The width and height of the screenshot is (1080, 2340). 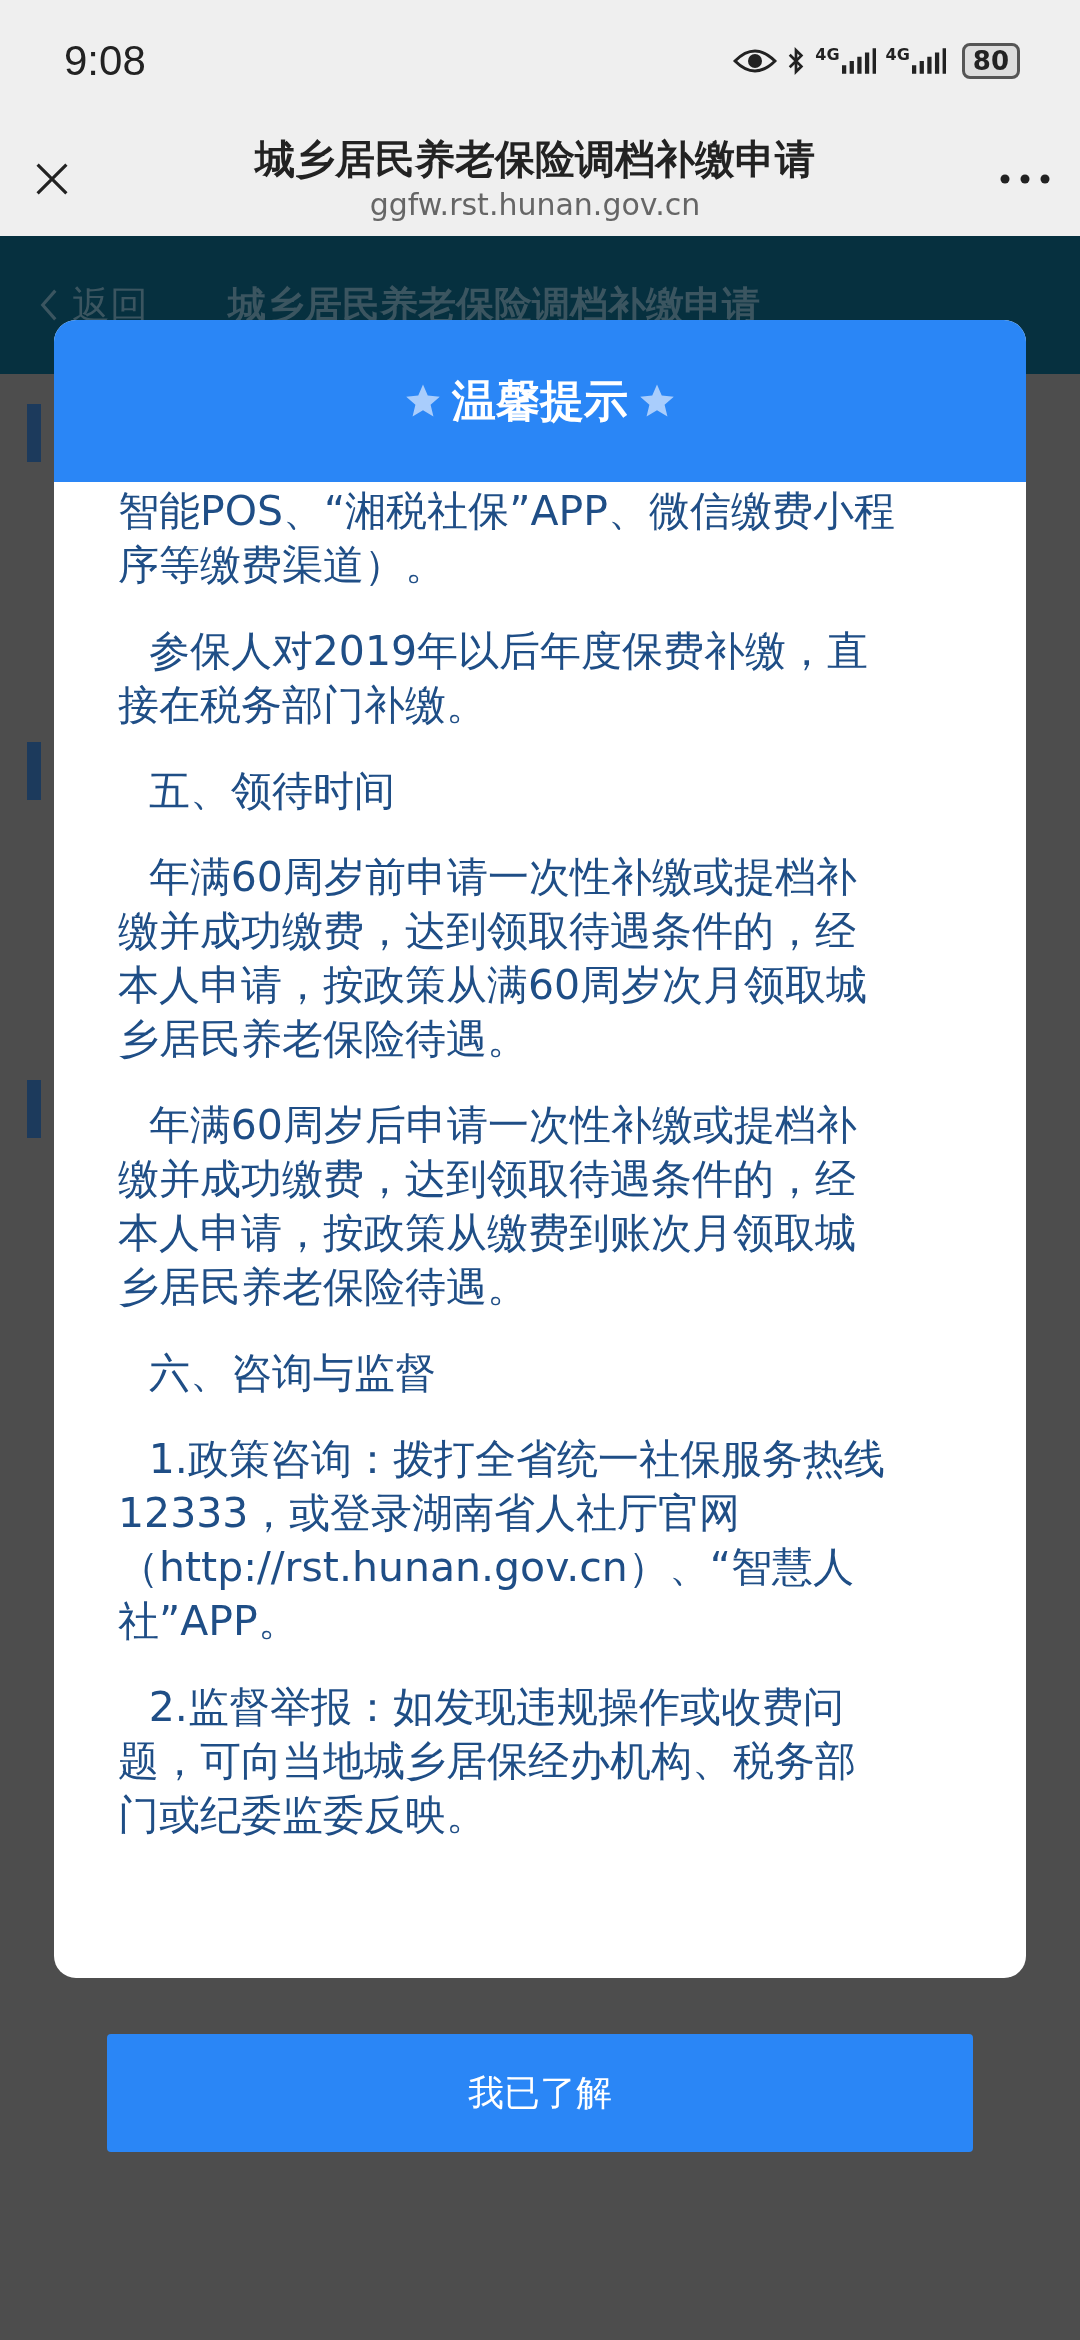 What do you see at coordinates (292, 1373) in the screenshot?
I see `notice-paragraph: 六、咨询与监督` at bounding box center [292, 1373].